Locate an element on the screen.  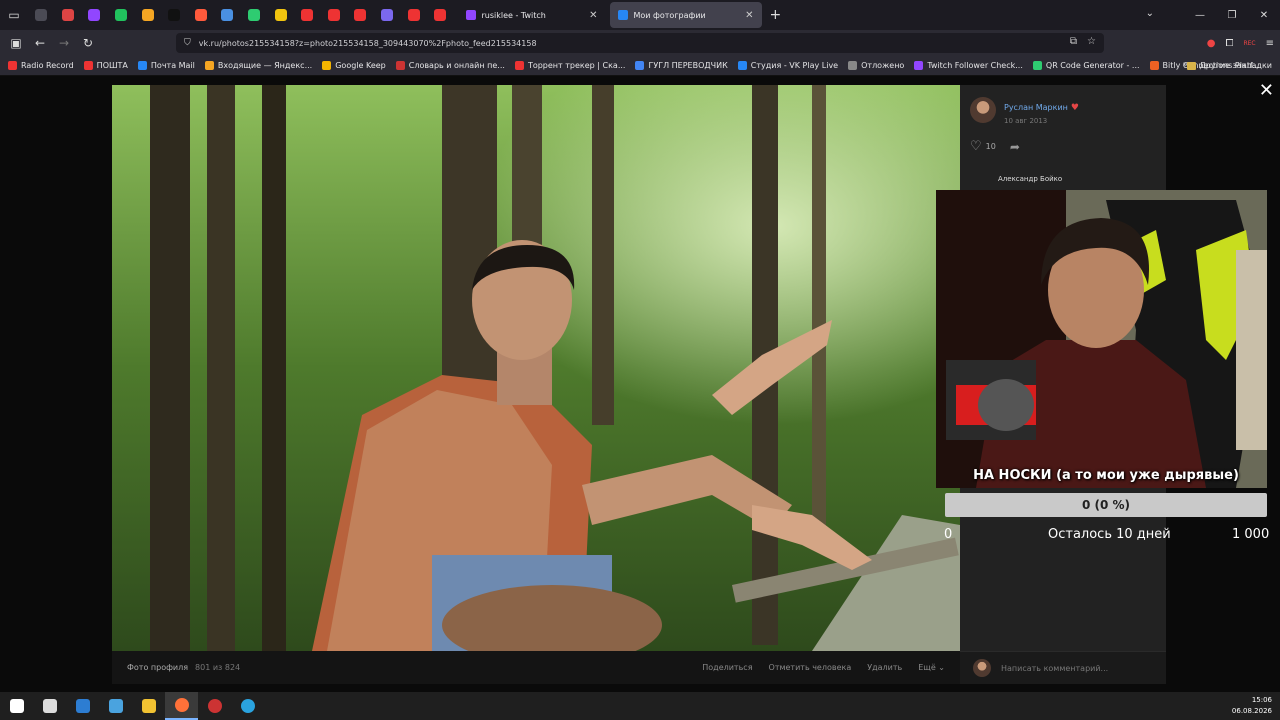
restore-icon: ❐ is located at coordinates (1232, 15).